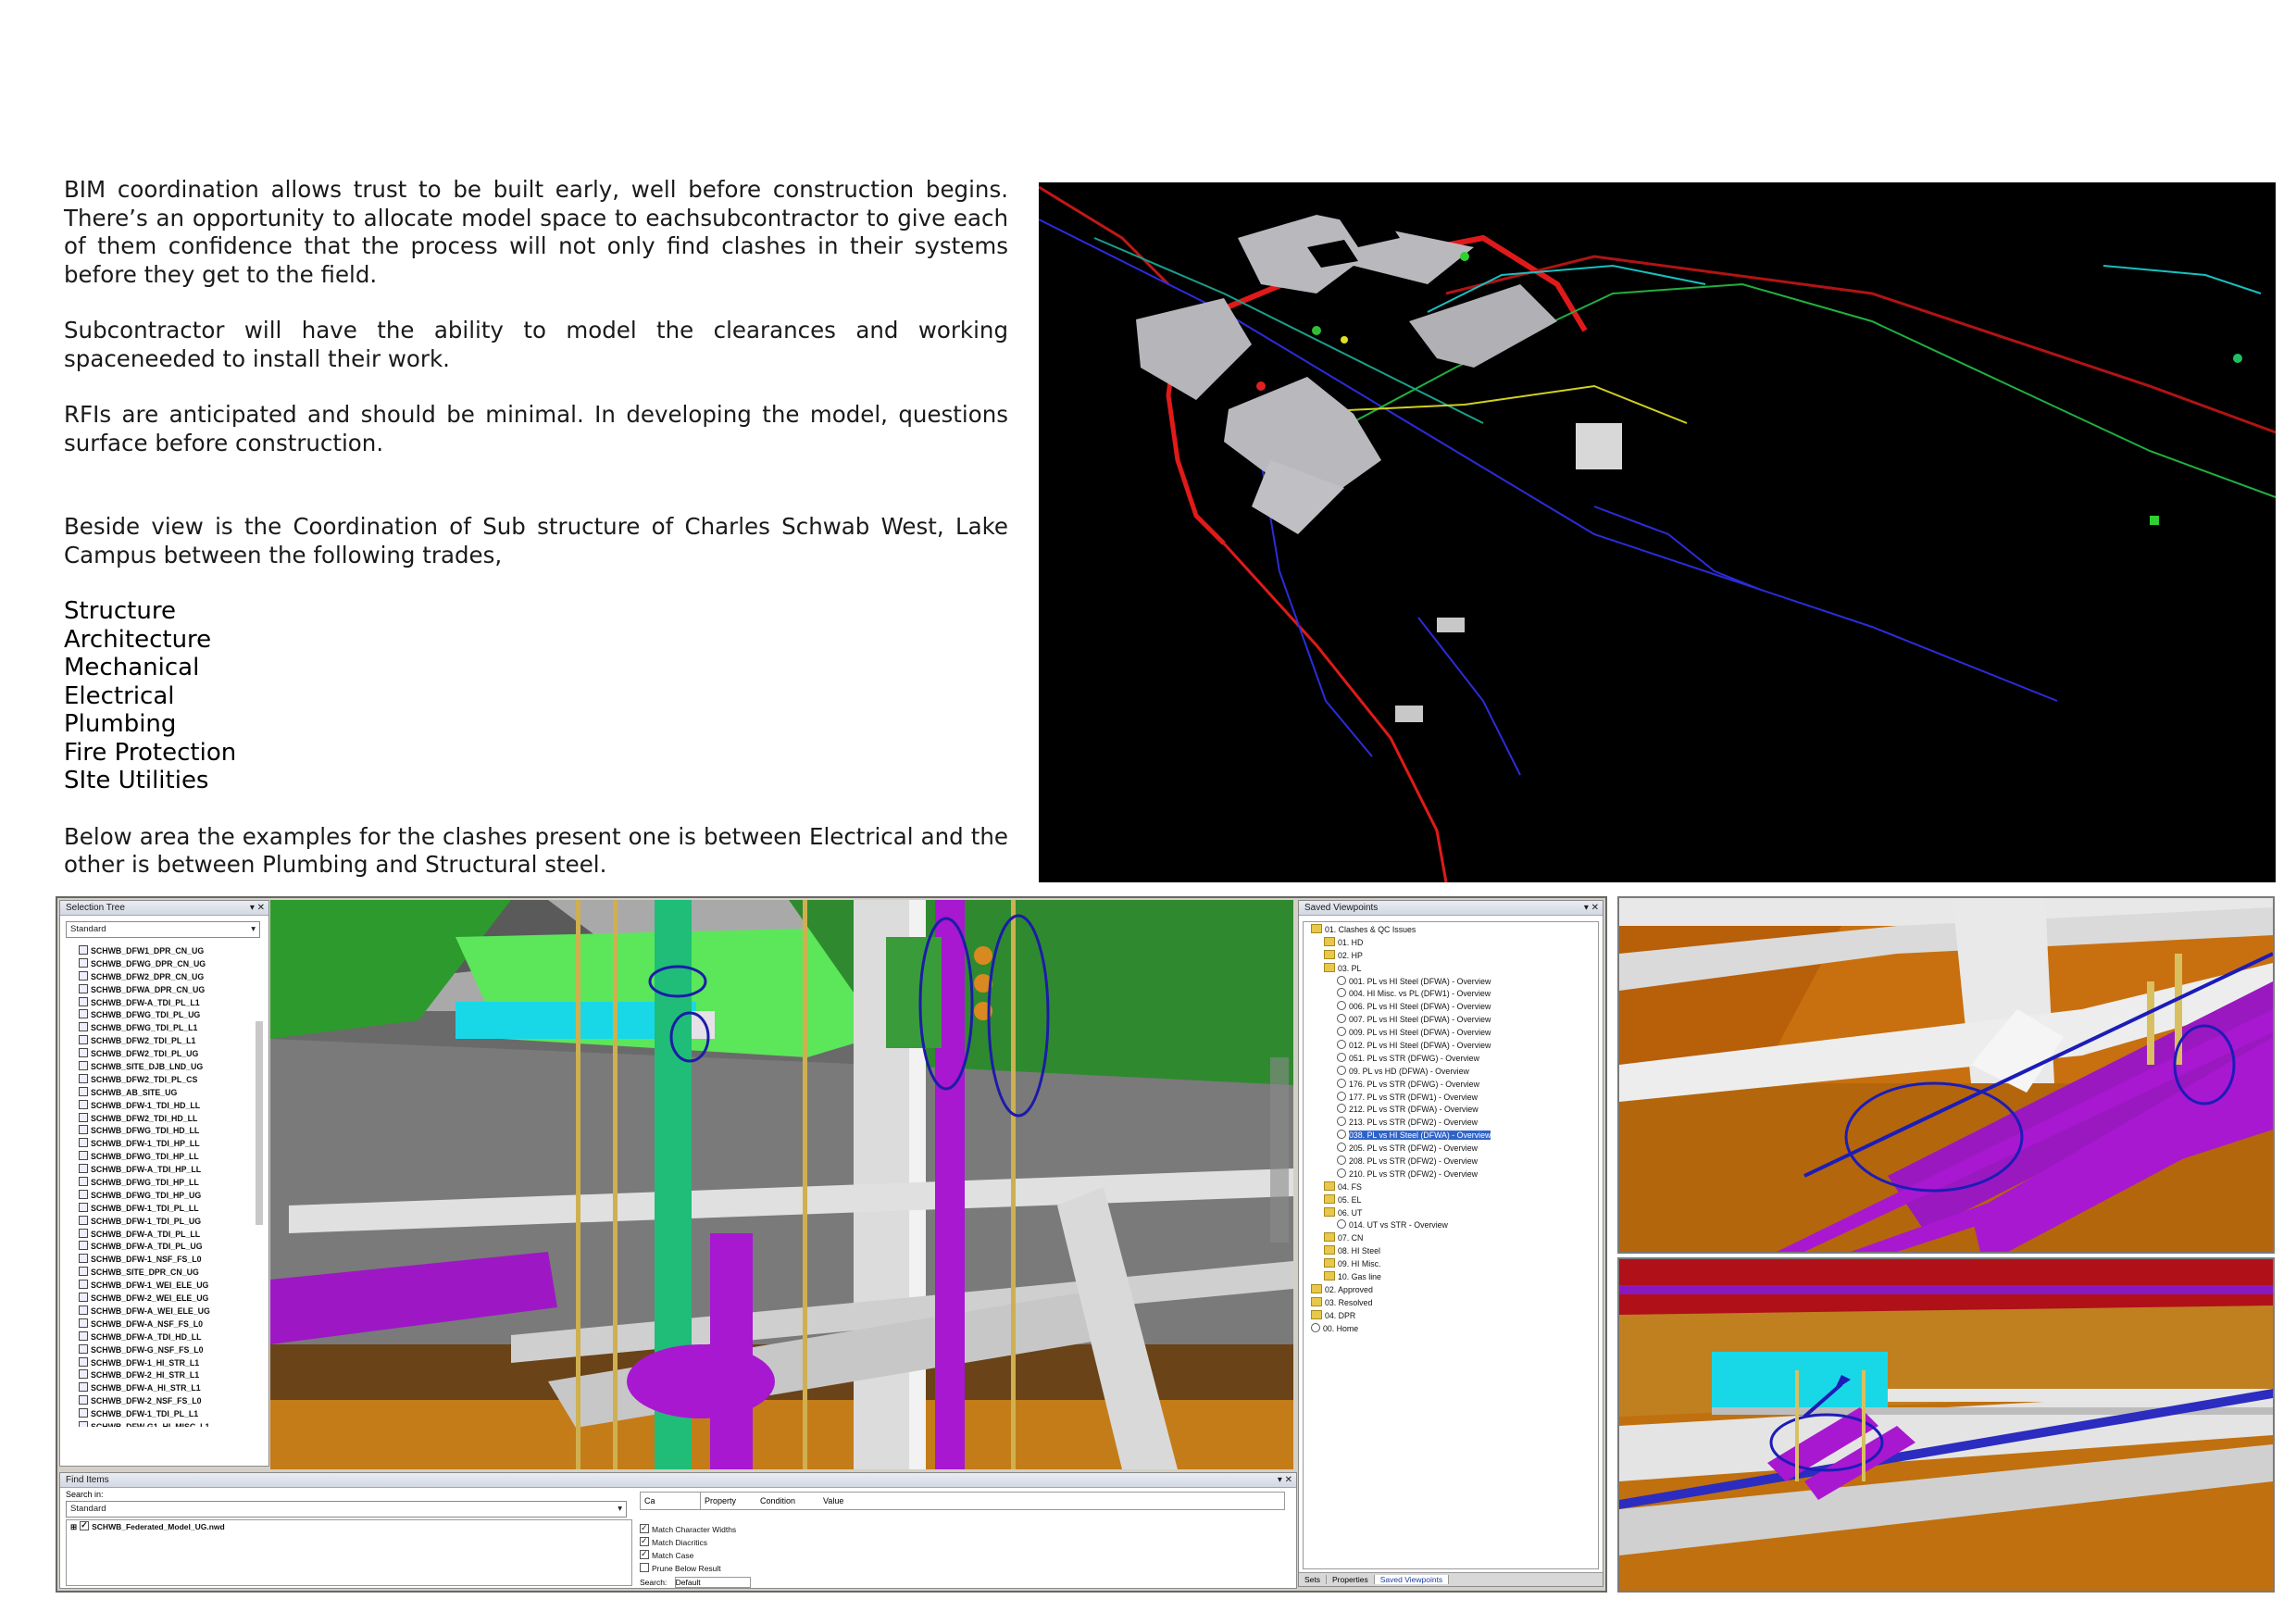  Describe the element at coordinates (1450, 1162) in the screenshot. I see `viewpoint-item: 208. PL vs STR (DFW2) - Overview` at that location.